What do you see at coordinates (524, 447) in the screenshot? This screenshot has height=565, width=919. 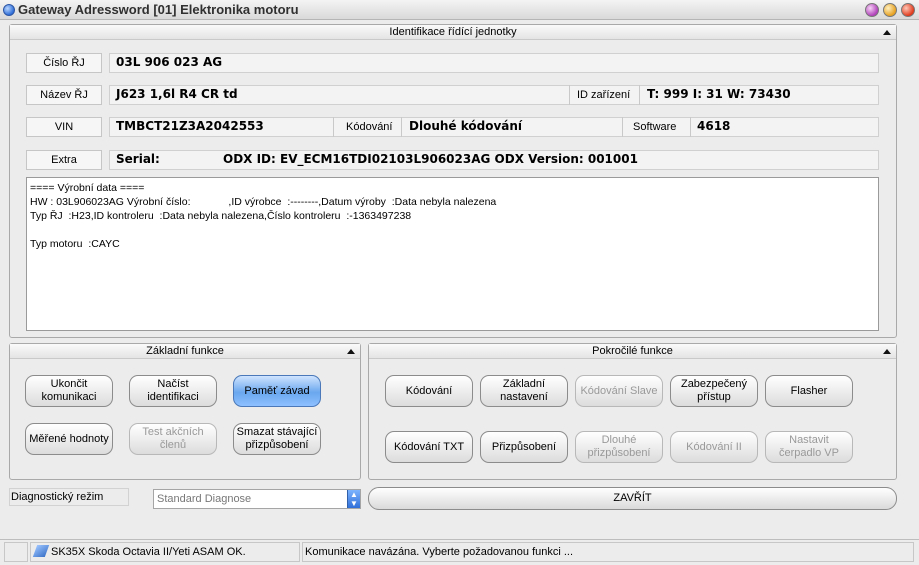 I see `adaptation-button: Přizpůsobení` at bounding box center [524, 447].